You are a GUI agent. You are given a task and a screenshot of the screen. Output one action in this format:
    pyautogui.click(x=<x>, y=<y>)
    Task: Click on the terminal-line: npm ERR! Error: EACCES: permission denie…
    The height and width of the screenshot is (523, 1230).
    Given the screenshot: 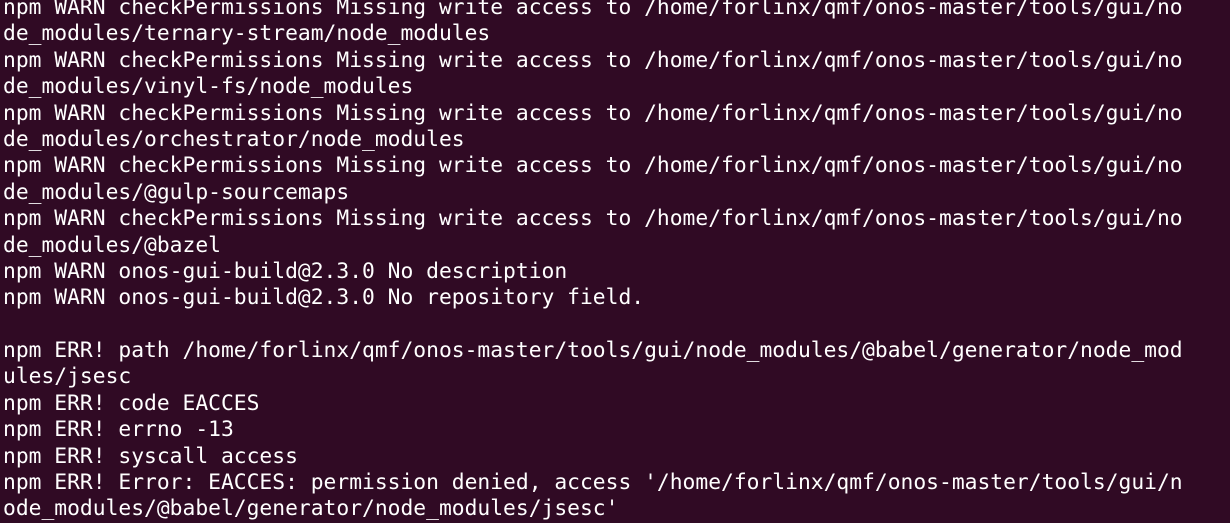 What is the action you would take?
    pyautogui.click(x=593, y=483)
    